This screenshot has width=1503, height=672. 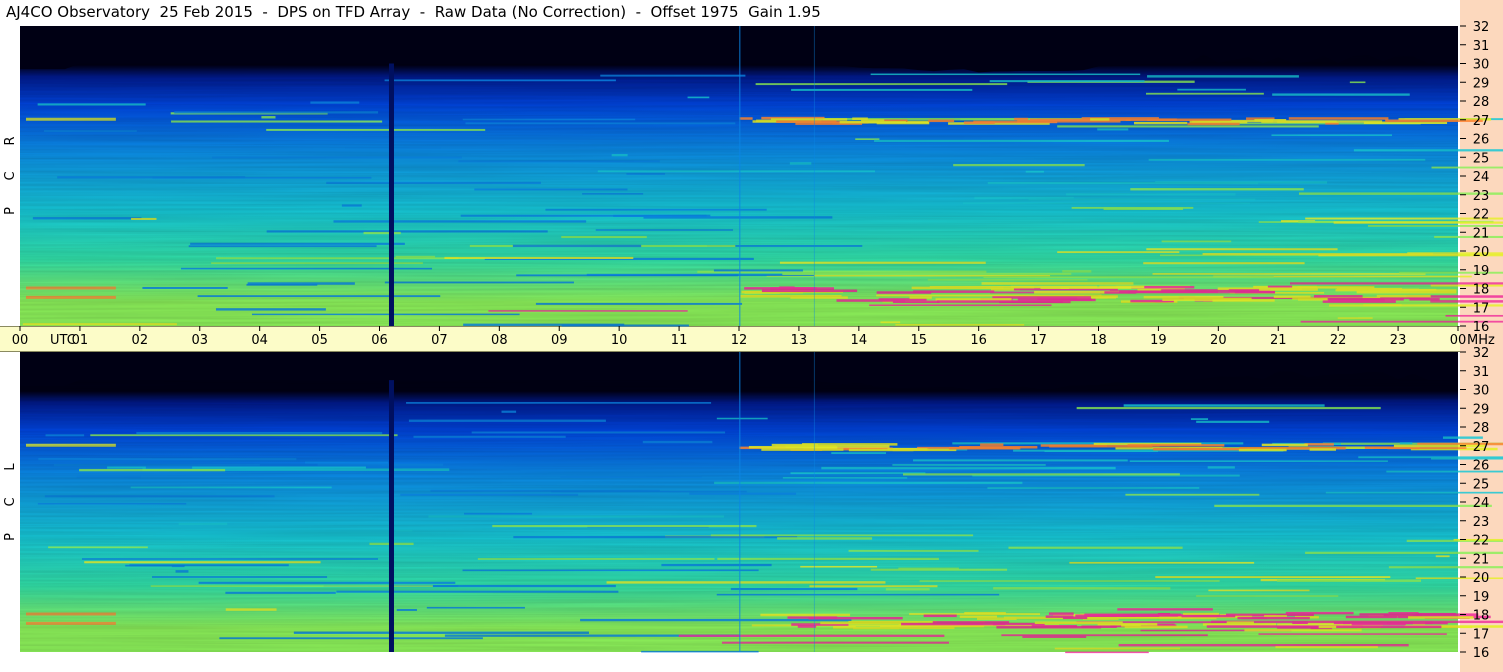 I want to click on utc-tick-label: 17, so click(x=1038, y=340).